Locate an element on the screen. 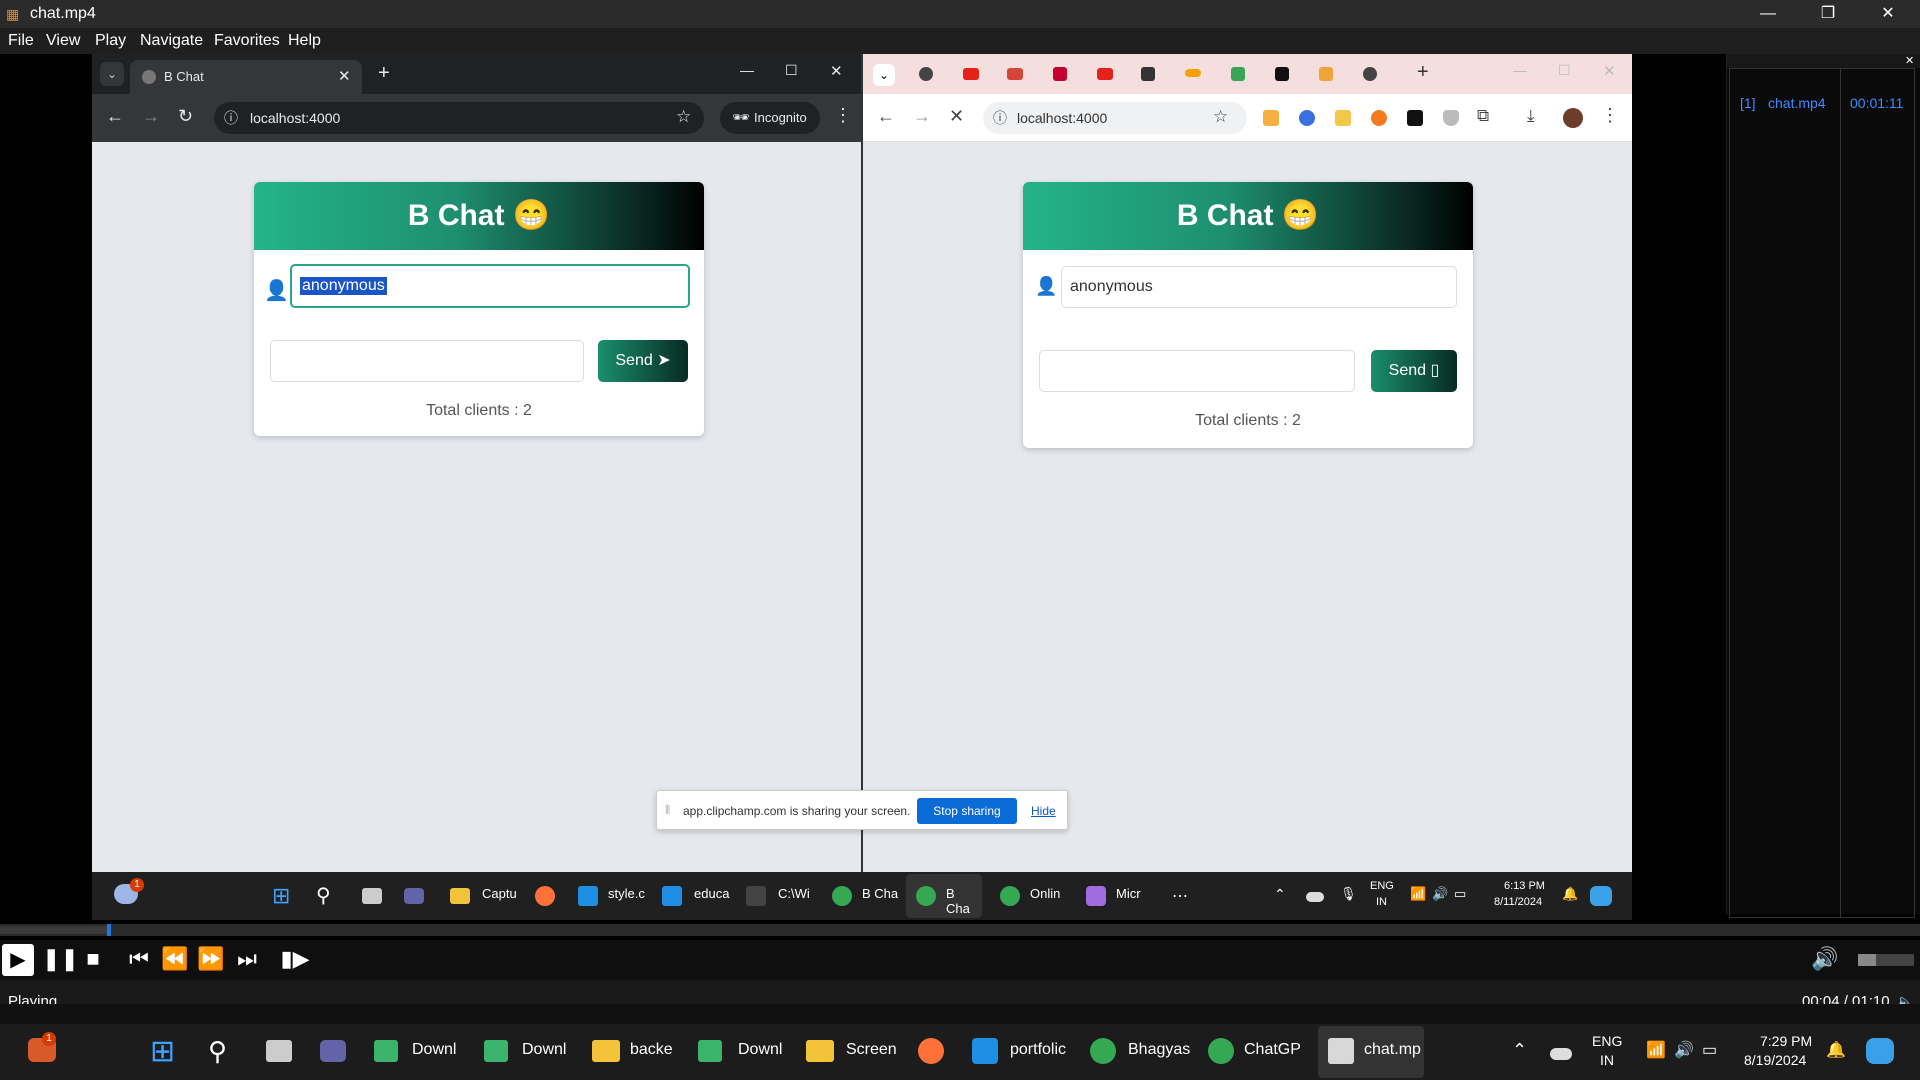 The image size is (1920, 1080). playlist-entry-duration: 00:01:11 is located at coordinates (1876, 103).